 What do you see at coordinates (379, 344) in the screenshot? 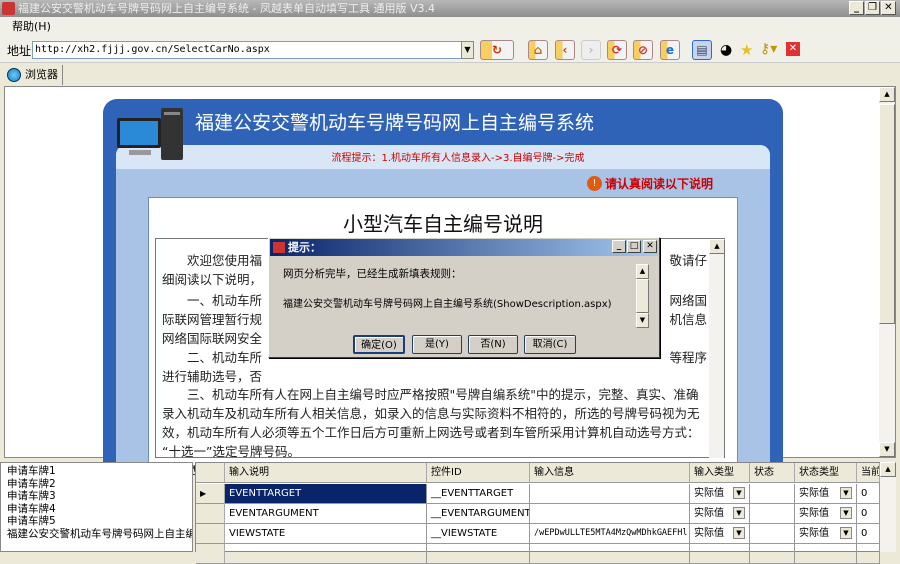
I see `ok-button: 确定(O)` at bounding box center [379, 344].